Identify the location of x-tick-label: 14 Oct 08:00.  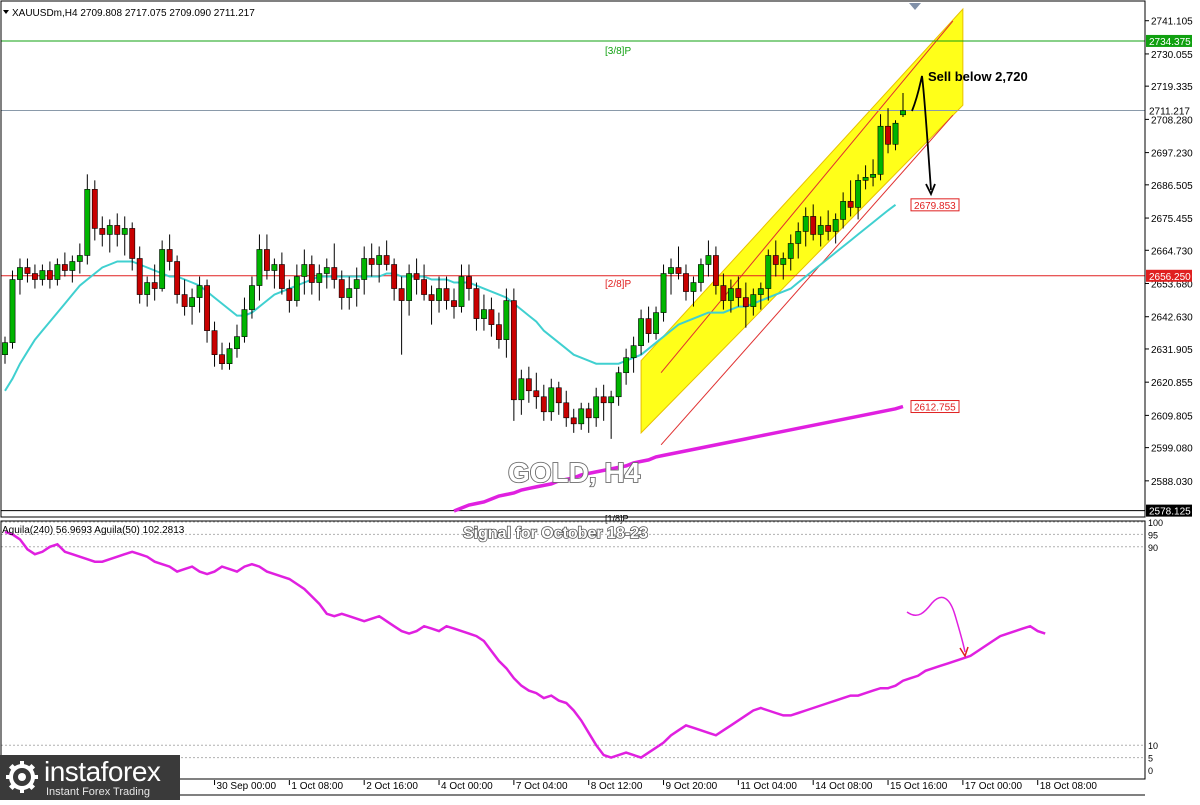
(844, 786).